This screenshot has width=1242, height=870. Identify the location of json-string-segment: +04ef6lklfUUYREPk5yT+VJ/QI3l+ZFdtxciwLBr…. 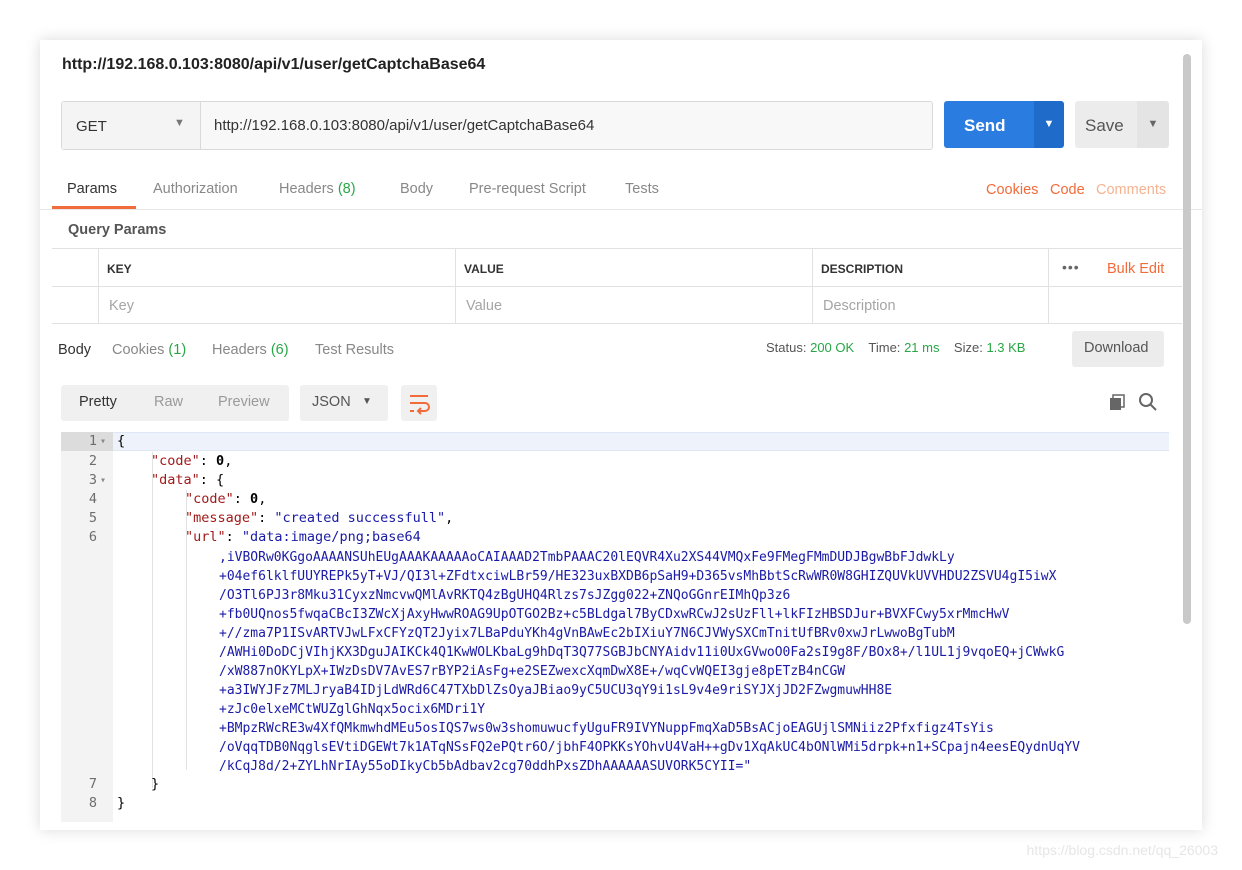
(638, 576).